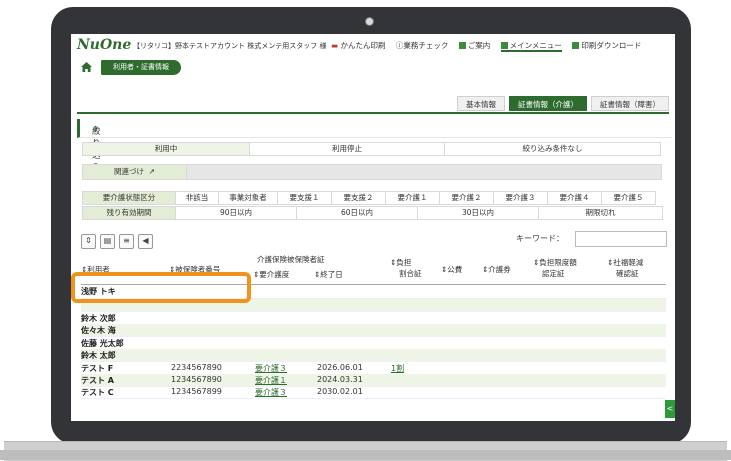 The image size is (731, 461). I want to click on link-value, so click(424, 172).